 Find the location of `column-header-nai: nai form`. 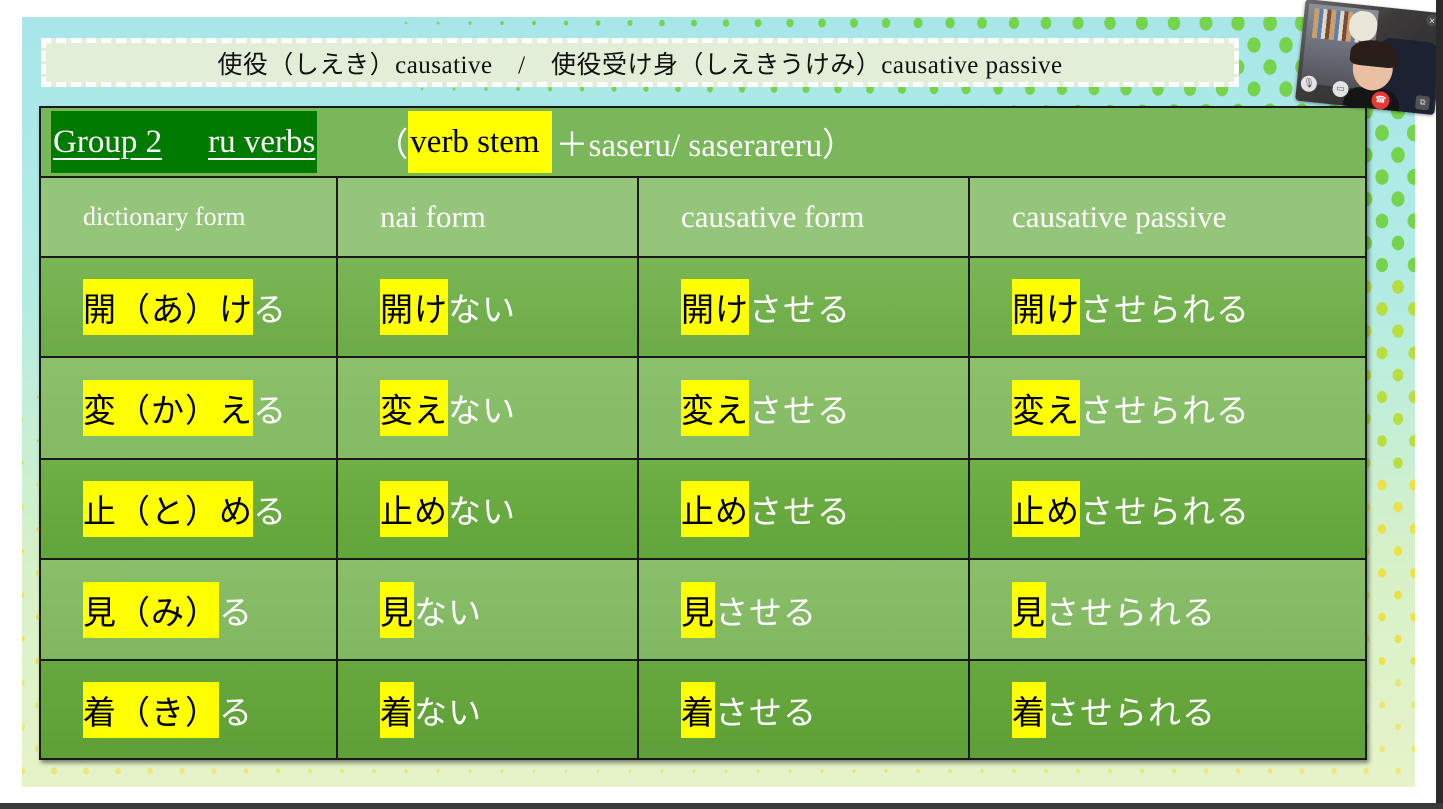

column-header-nai: nai form is located at coordinates (488, 218).